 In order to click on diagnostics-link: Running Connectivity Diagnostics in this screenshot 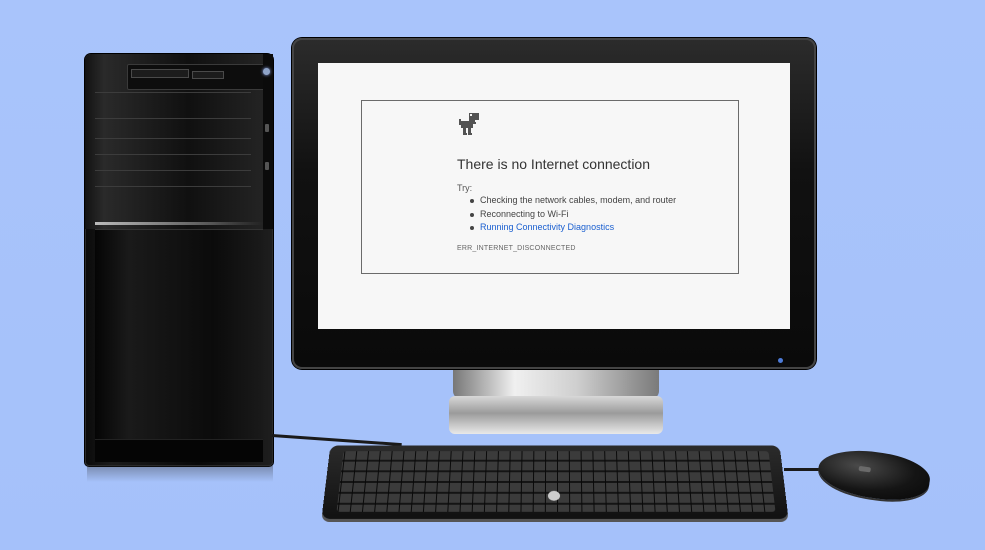, I will do `click(547, 227)`.